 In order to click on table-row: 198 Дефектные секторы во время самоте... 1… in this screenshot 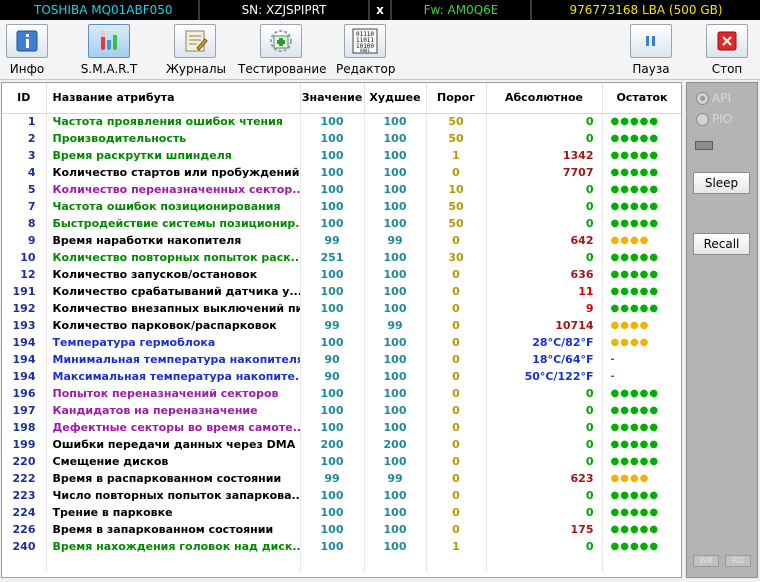, I will do `click(341, 427)`.